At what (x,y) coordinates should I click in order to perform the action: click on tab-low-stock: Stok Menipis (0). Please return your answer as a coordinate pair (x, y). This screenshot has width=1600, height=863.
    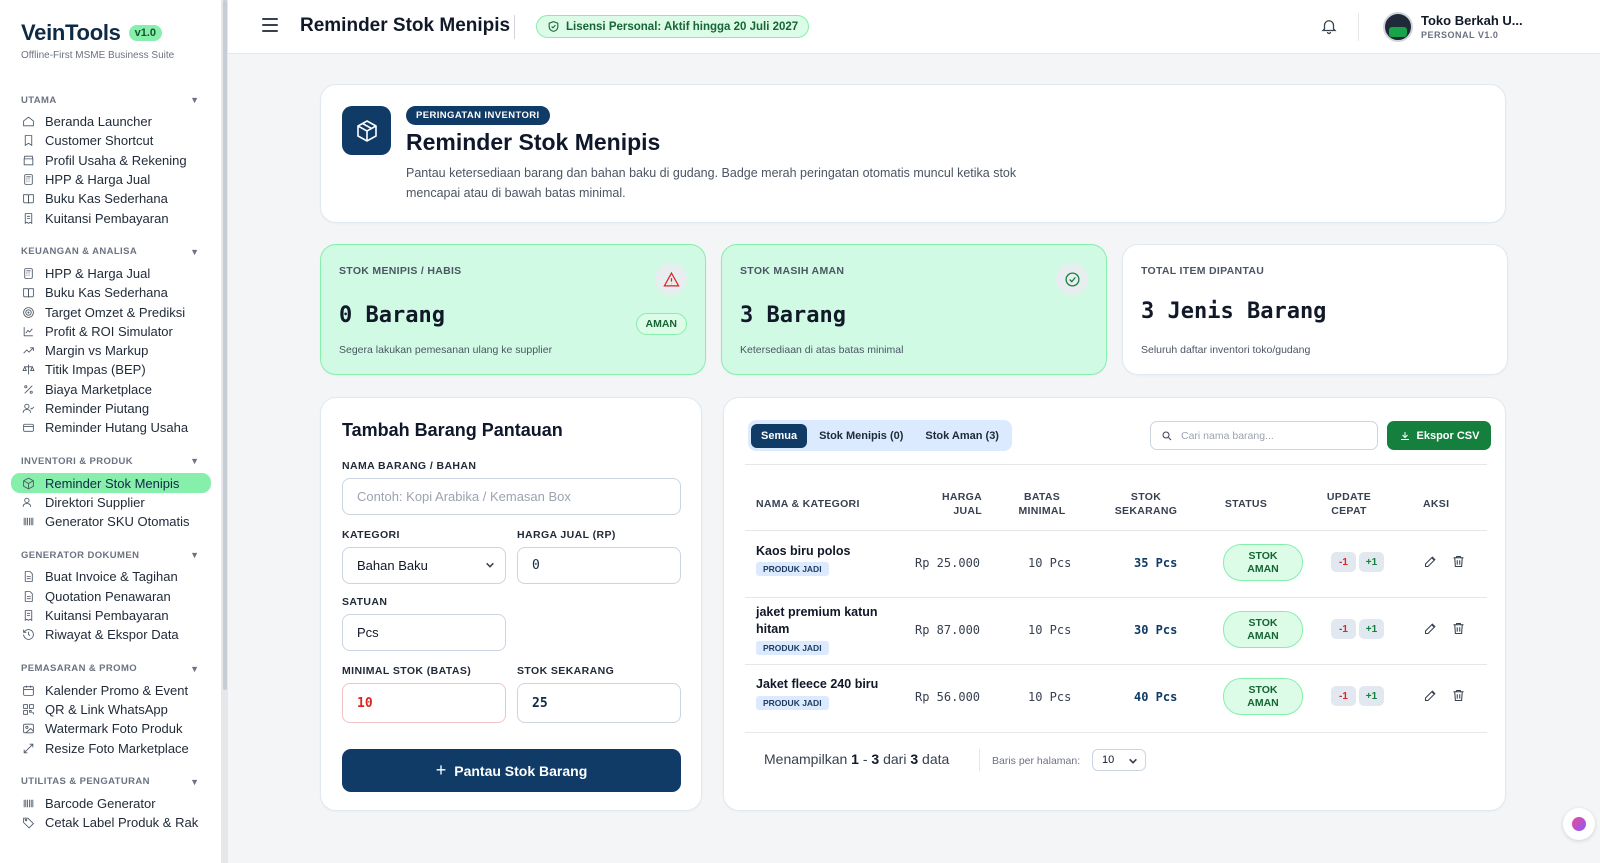
    Looking at the image, I should click on (861, 436).